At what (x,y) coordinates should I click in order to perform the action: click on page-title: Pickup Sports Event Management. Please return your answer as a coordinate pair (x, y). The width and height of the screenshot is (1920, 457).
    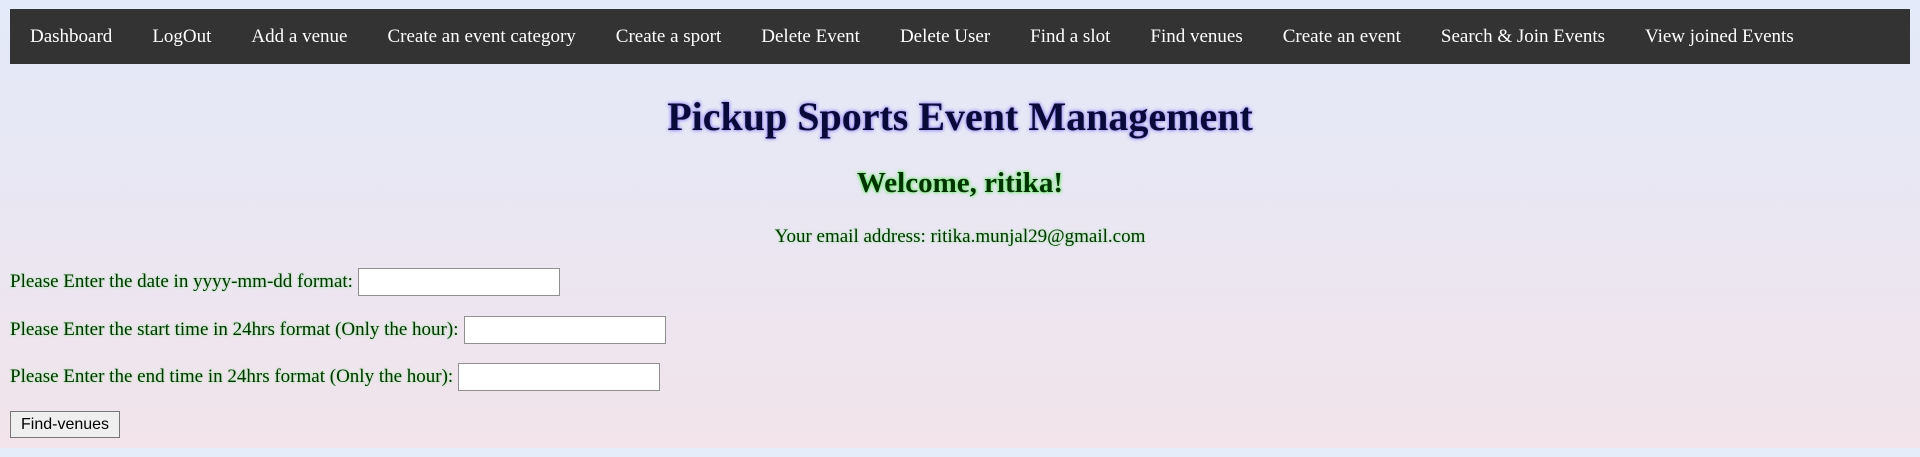
    Looking at the image, I should click on (960, 116).